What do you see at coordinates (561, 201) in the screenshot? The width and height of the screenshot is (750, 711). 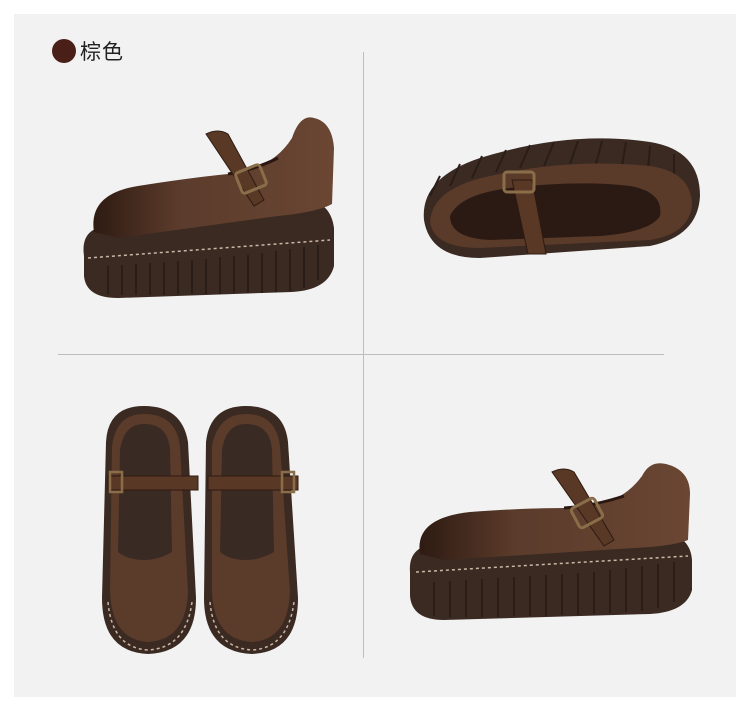 I see `shoe-back-view` at bounding box center [561, 201].